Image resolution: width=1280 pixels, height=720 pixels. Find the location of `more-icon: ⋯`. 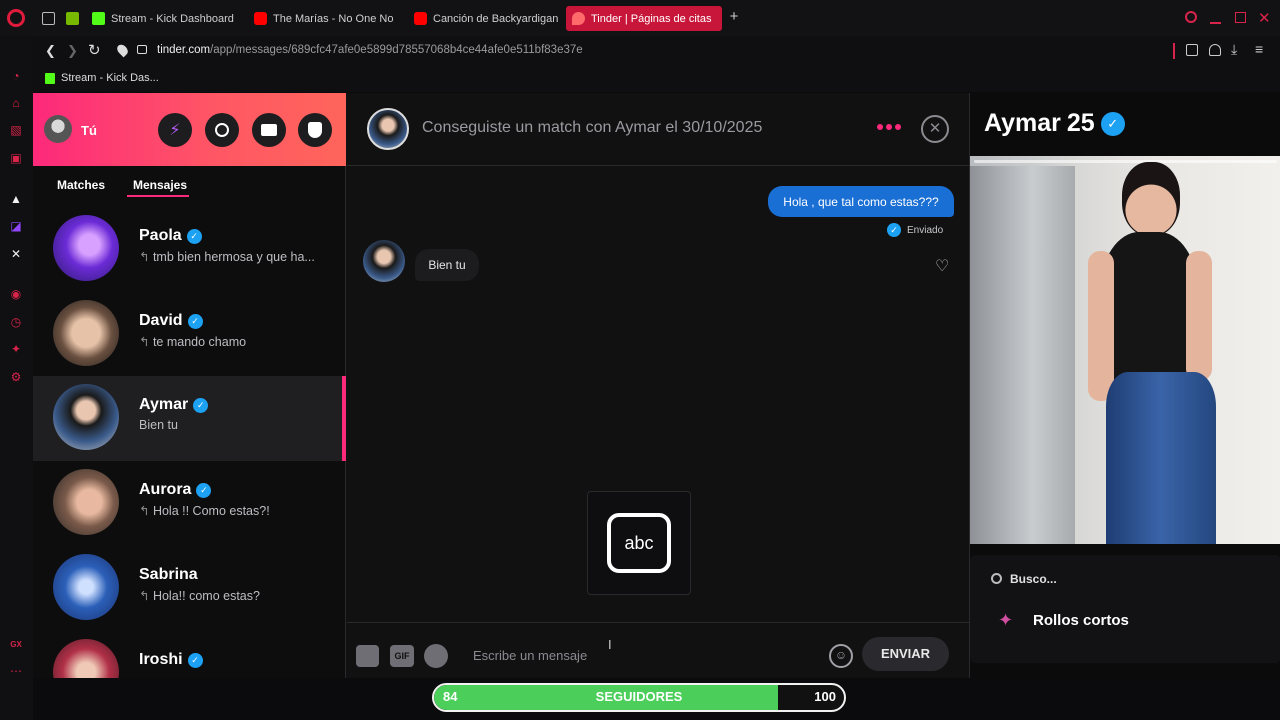

more-icon: ⋯ is located at coordinates (16, 671).